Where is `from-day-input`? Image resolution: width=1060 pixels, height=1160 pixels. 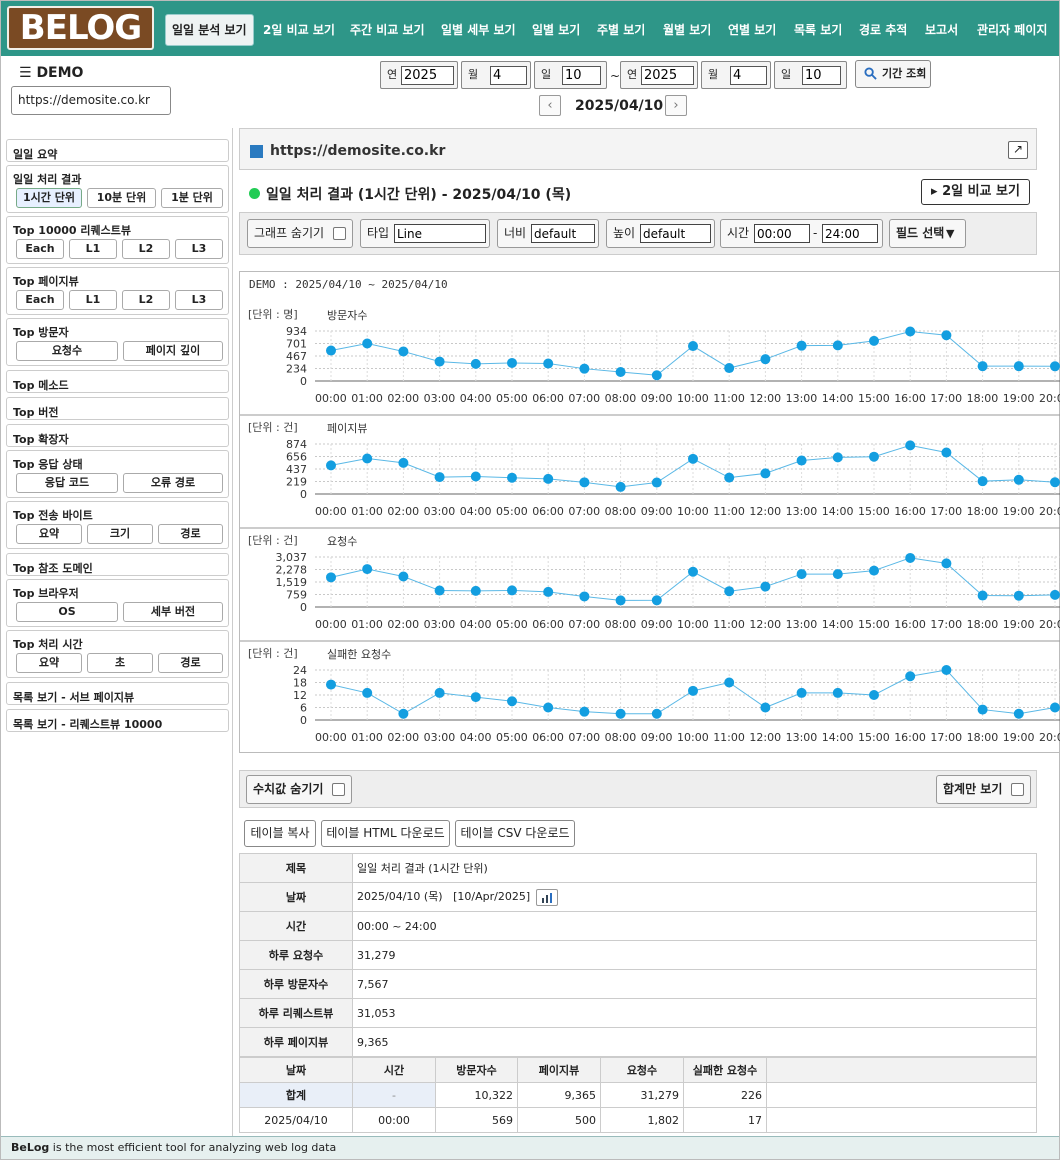
from-day-input is located at coordinates (581, 75).